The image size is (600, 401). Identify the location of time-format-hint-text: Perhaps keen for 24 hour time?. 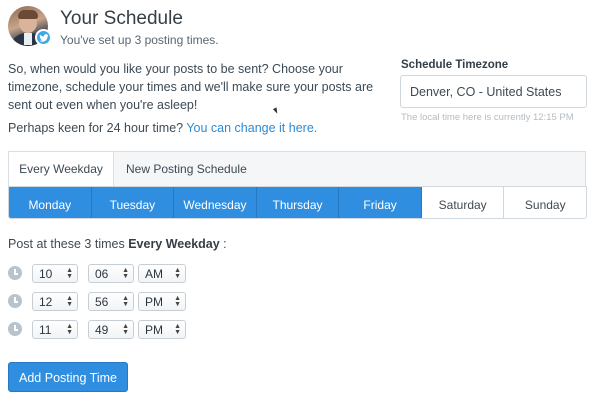
(97, 128).